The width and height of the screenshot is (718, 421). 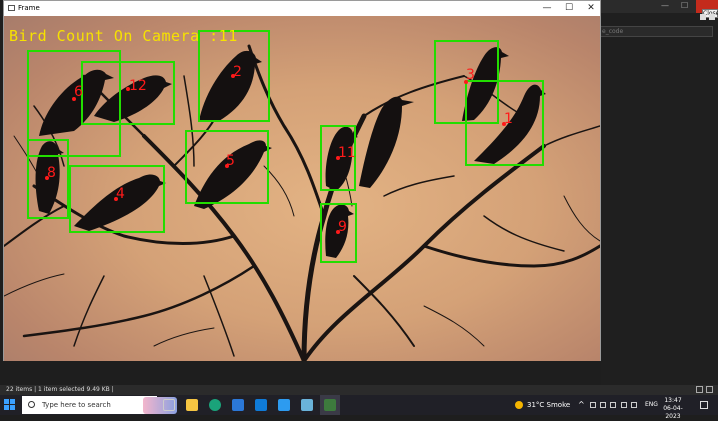 What do you see at coordinates (508, 119) in the screenshot?
I see `detection-label: 1` at bounding box center [508, 119].